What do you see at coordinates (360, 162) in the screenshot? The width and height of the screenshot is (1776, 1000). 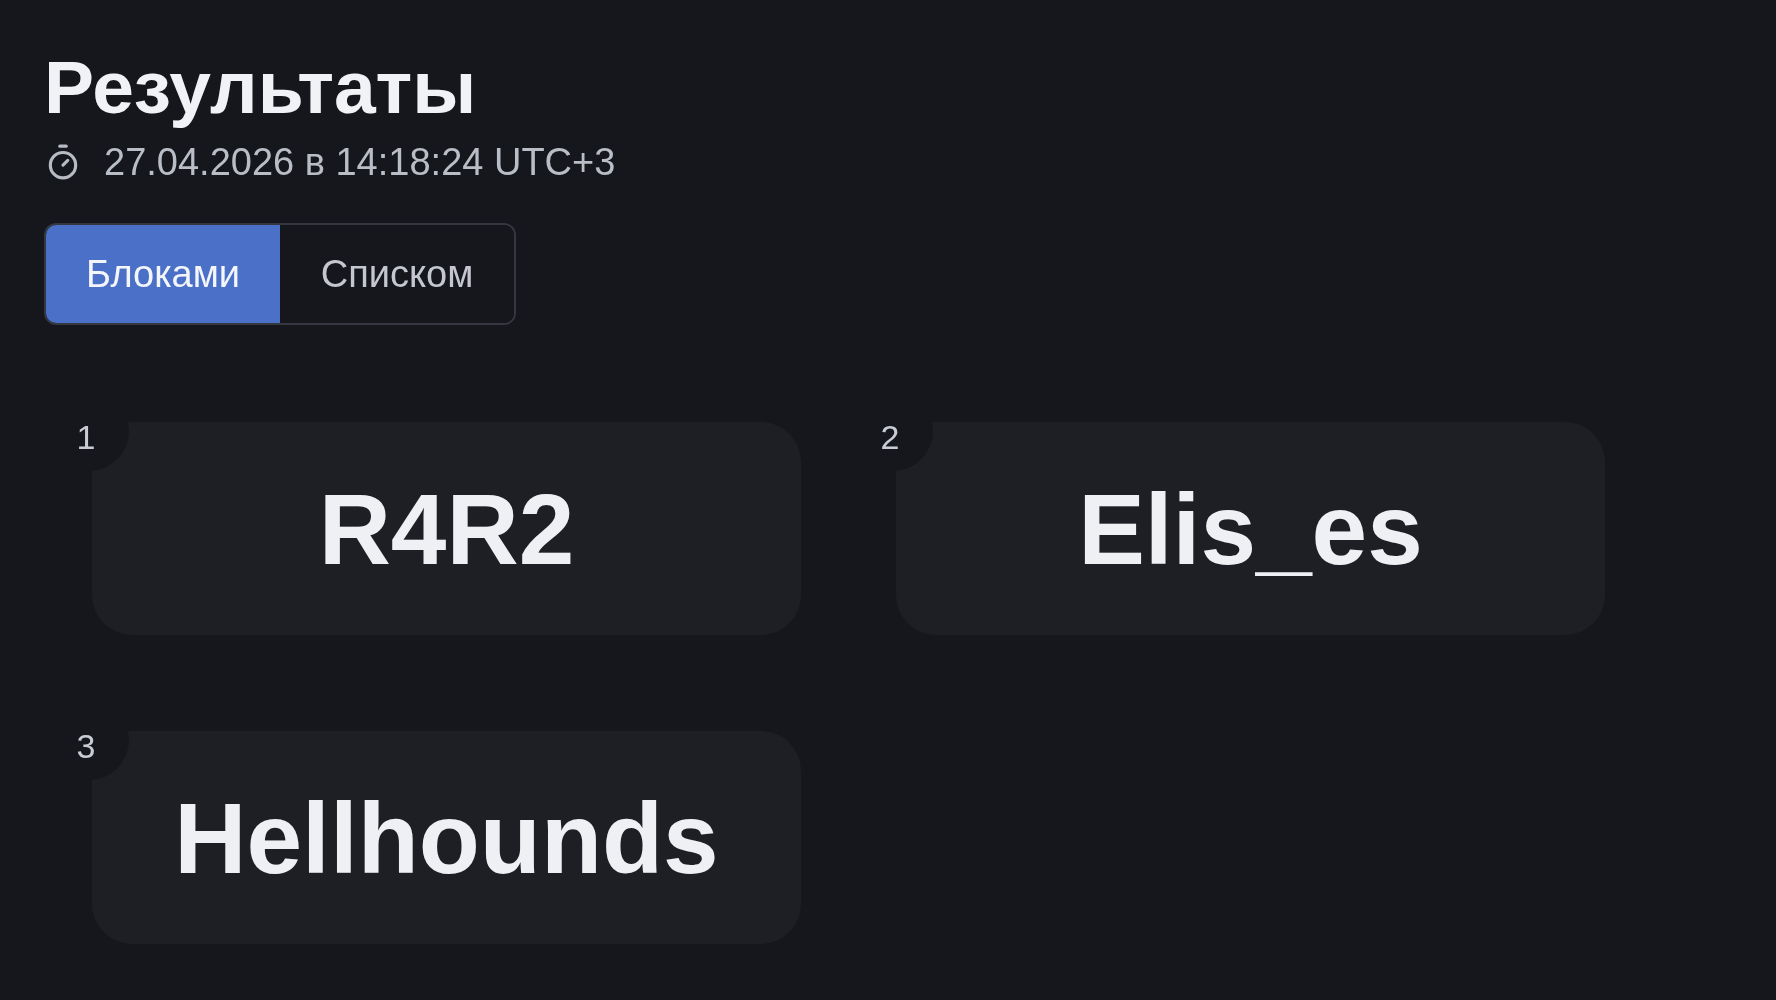 I see `timestamp-text: 27.04.2026 в 14:18:24 UTC+3` at bounding box center [360, 162].